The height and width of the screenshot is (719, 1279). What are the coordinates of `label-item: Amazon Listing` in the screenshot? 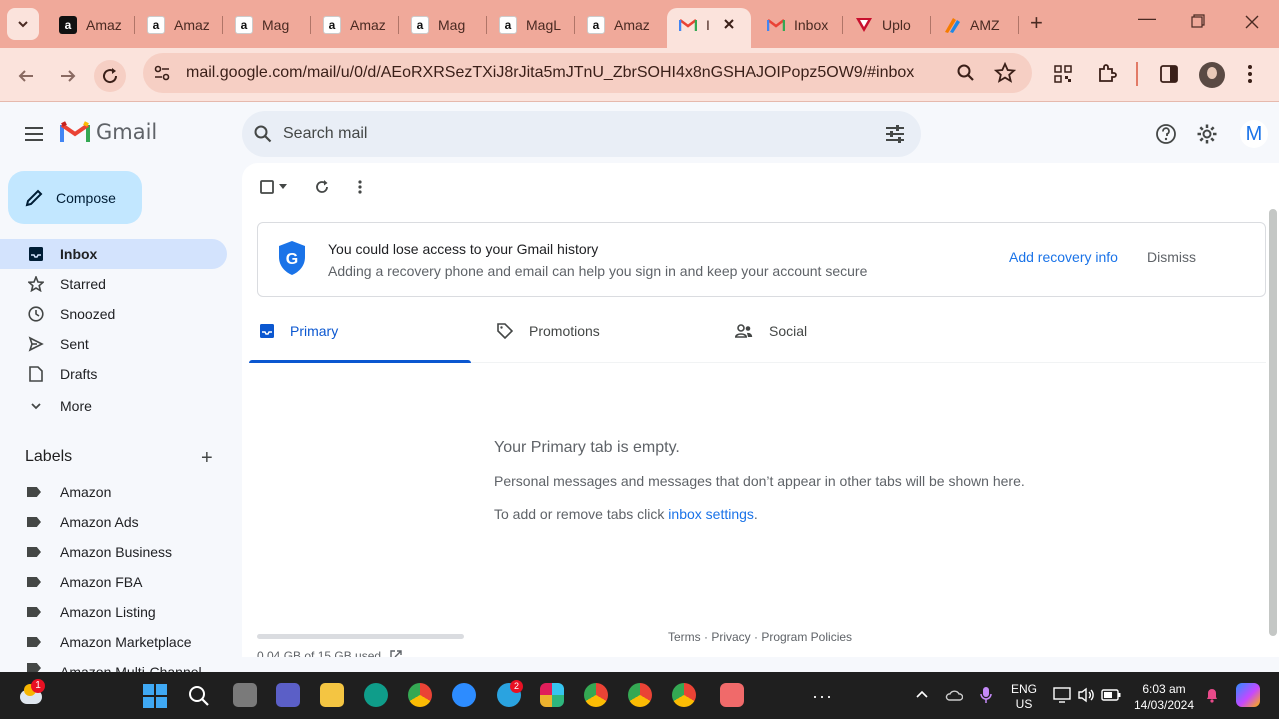 It's located at (113, 612).